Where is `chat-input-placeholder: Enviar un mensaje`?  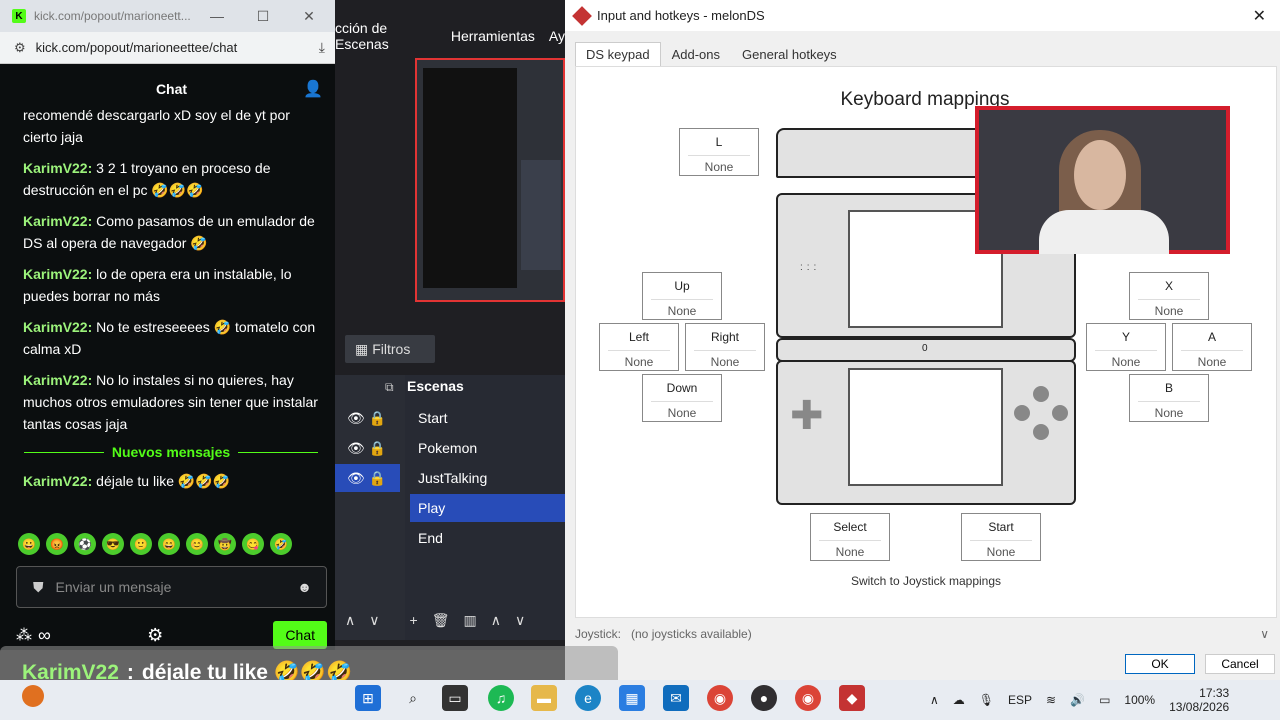
chat-input-placeholder: Enviar un mensaje is located at coordinates (114, 587).